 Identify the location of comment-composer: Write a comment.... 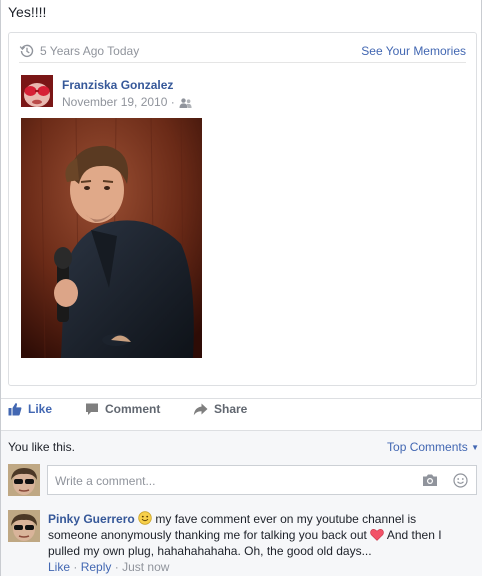
(241, 480).